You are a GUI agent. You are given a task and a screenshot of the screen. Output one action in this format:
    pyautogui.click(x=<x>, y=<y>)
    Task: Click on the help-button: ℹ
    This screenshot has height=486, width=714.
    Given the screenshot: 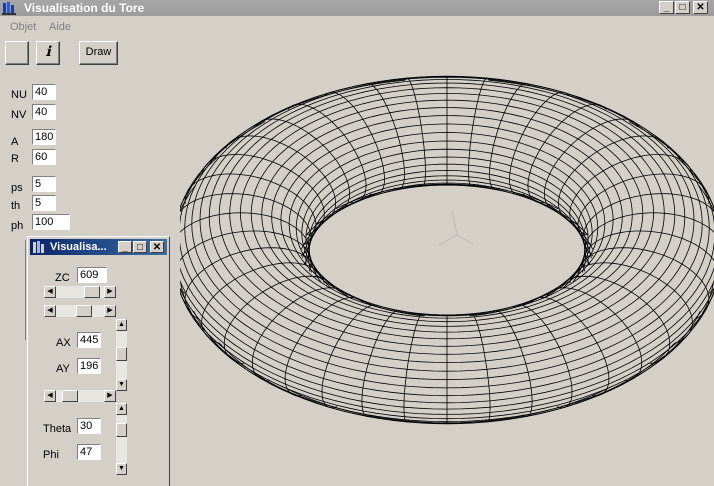 What is the action you would take?
    pyautogui.click(x=48, y=53)
    